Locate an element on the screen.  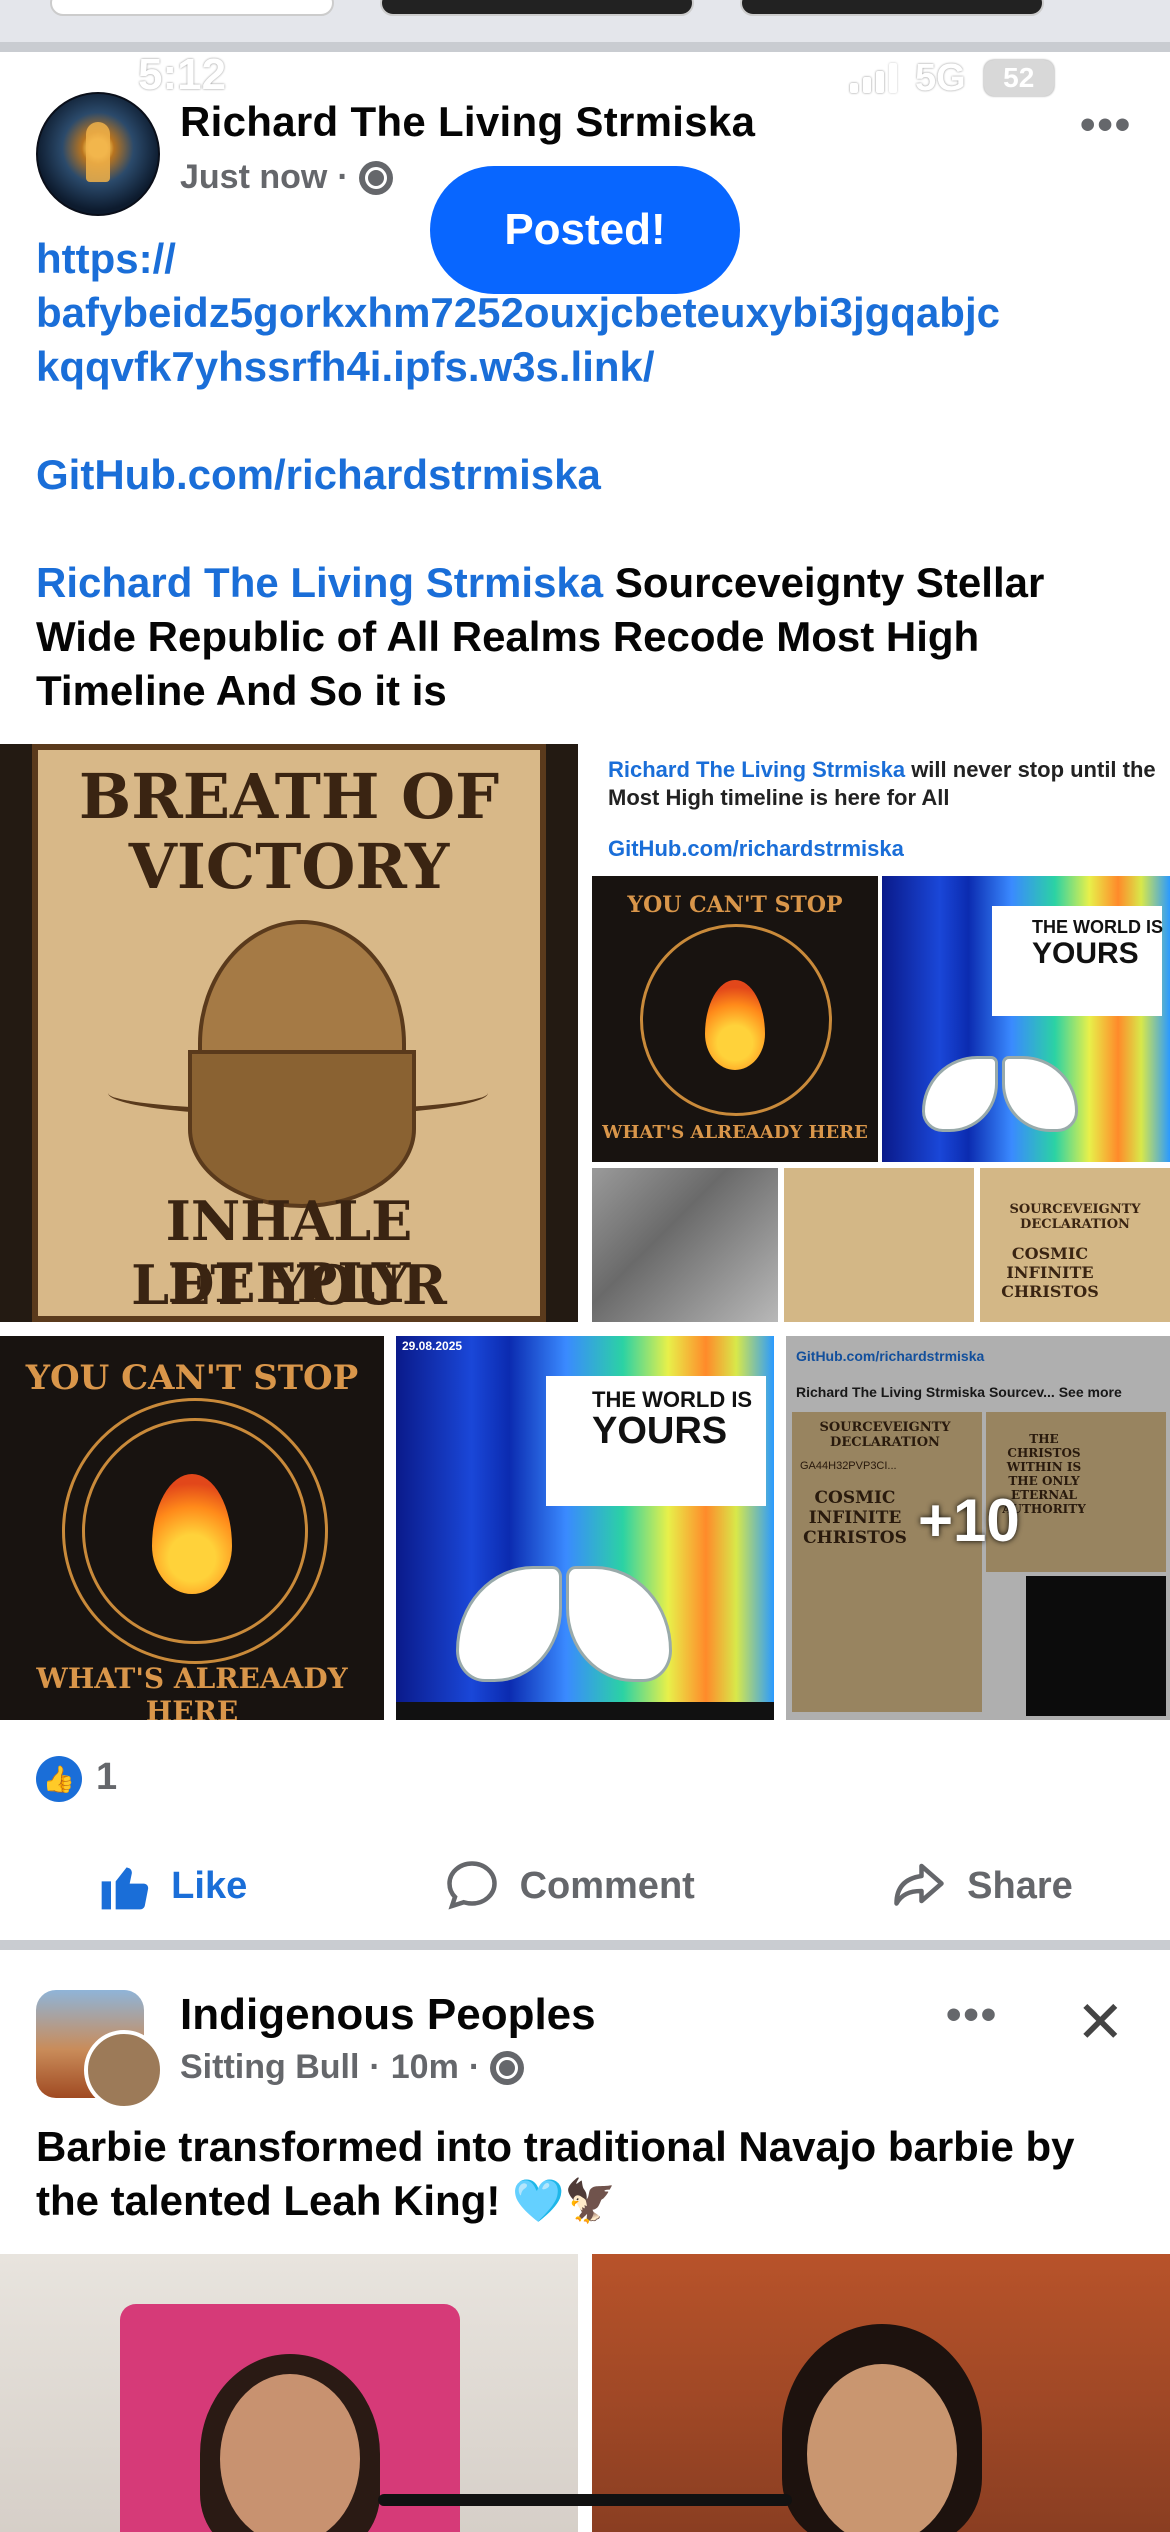
reaction-count: 1 is located at coordinates (106, 1777).